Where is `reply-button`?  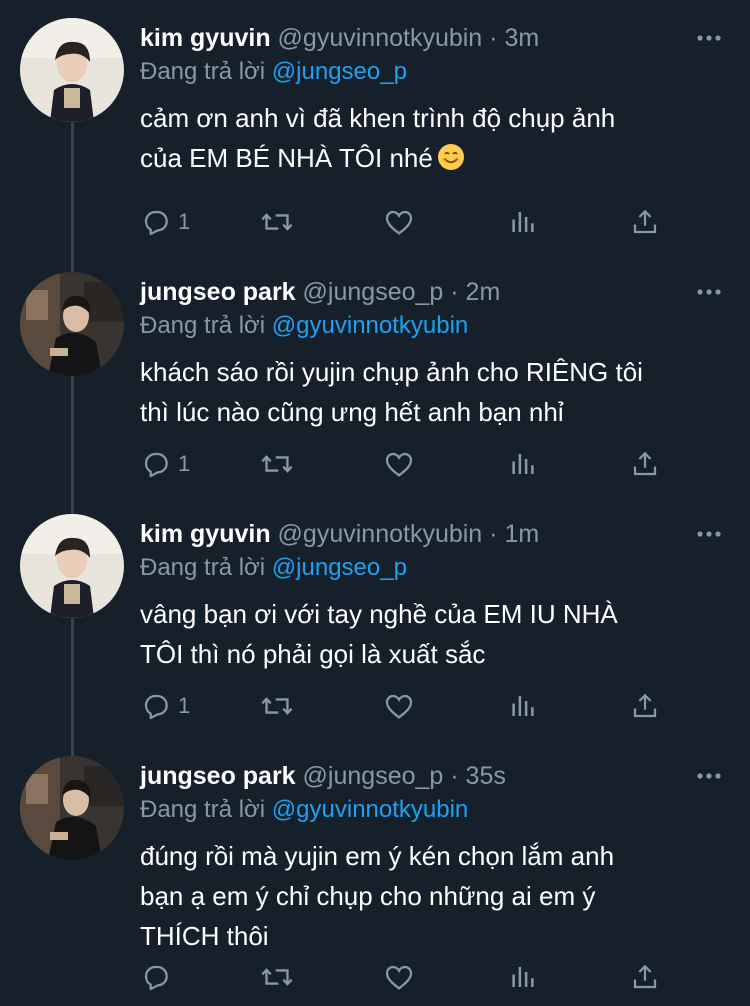 reply-button is located at coordinates (159, 977).